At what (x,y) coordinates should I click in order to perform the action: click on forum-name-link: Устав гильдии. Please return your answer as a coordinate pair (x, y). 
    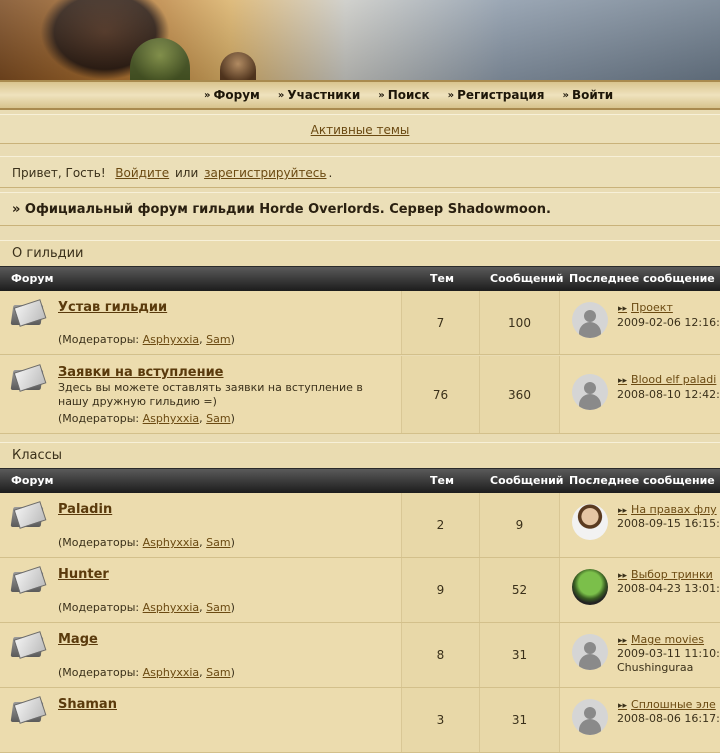
    Looking at the image, I should click on (112, 307).